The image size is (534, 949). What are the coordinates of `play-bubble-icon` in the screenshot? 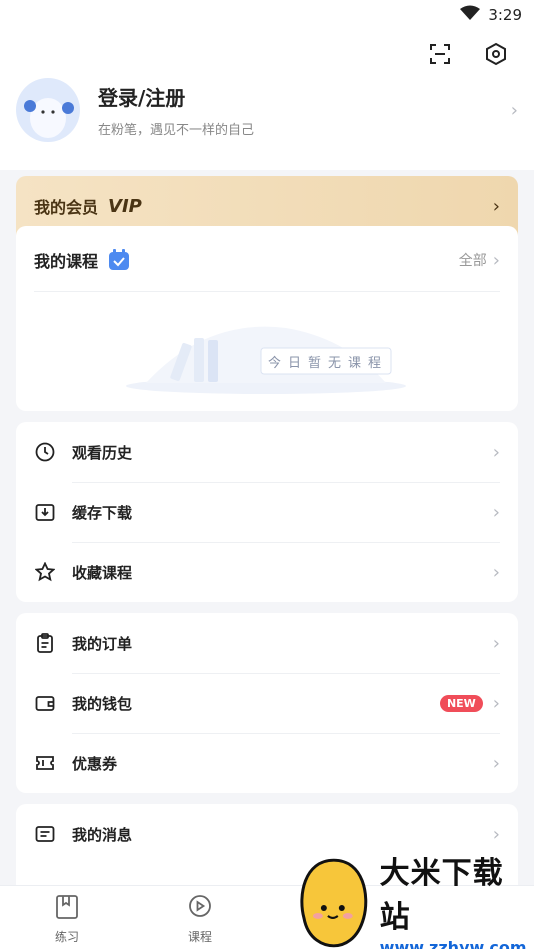 It's located at (200, 909).